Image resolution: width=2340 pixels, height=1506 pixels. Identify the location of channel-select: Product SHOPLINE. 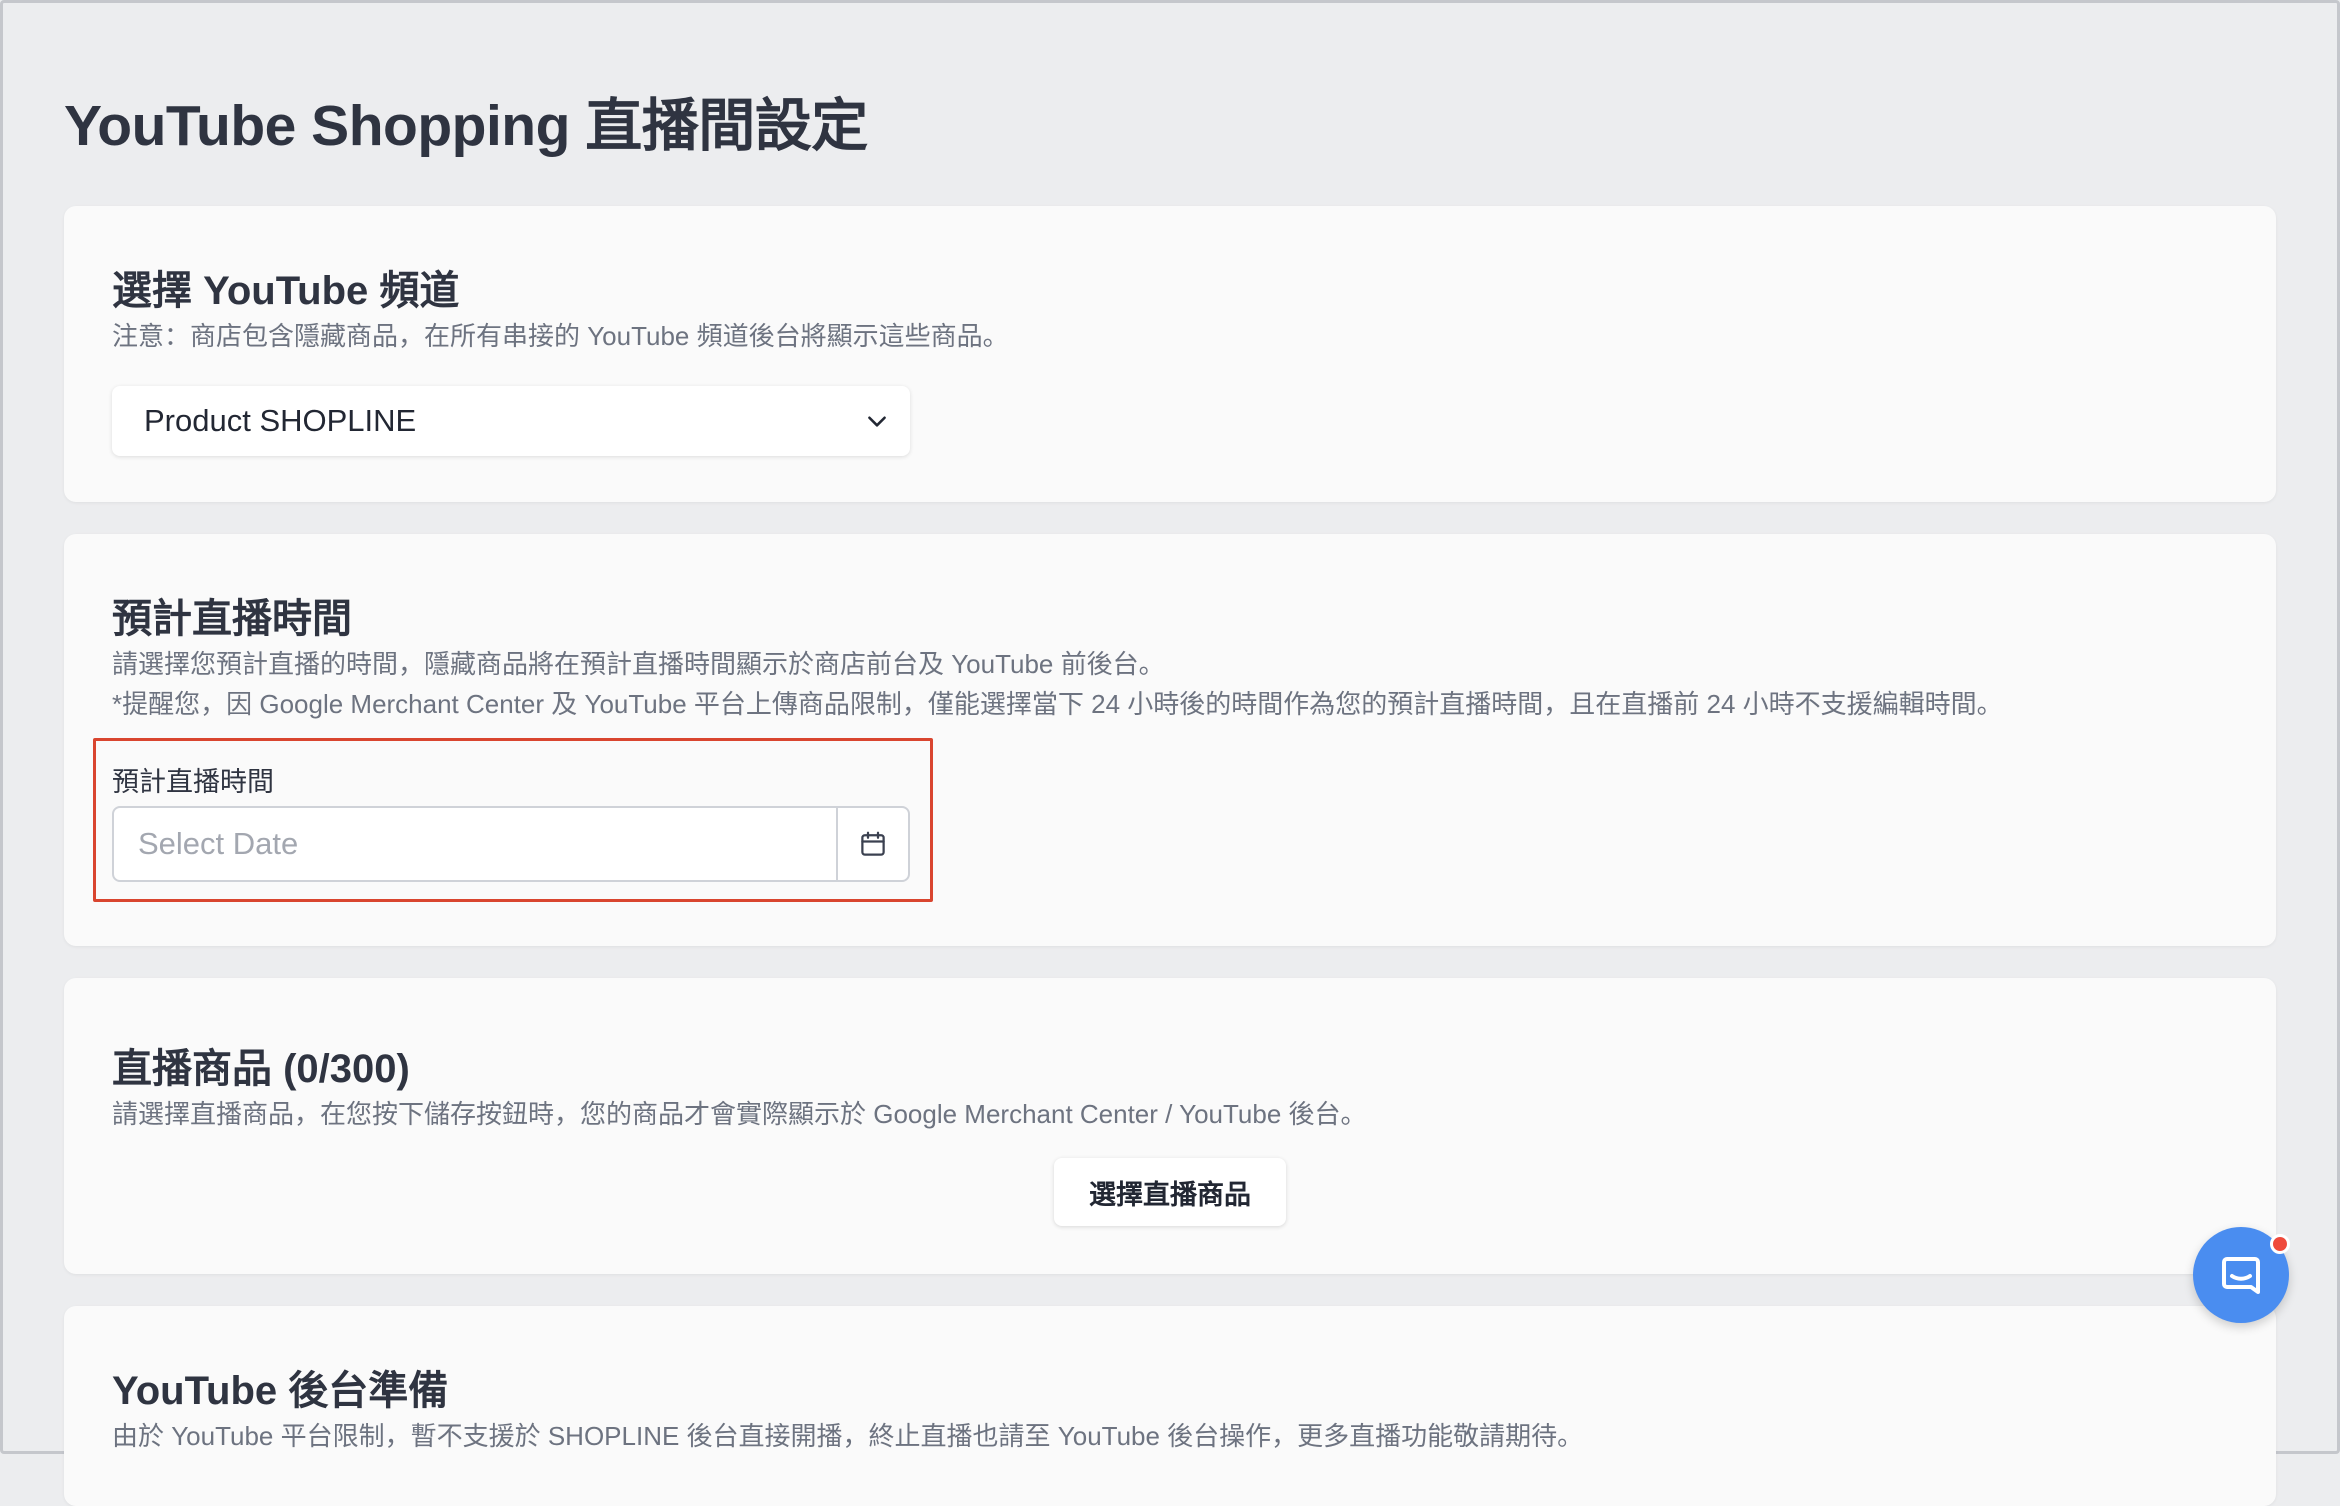
(511, 421).